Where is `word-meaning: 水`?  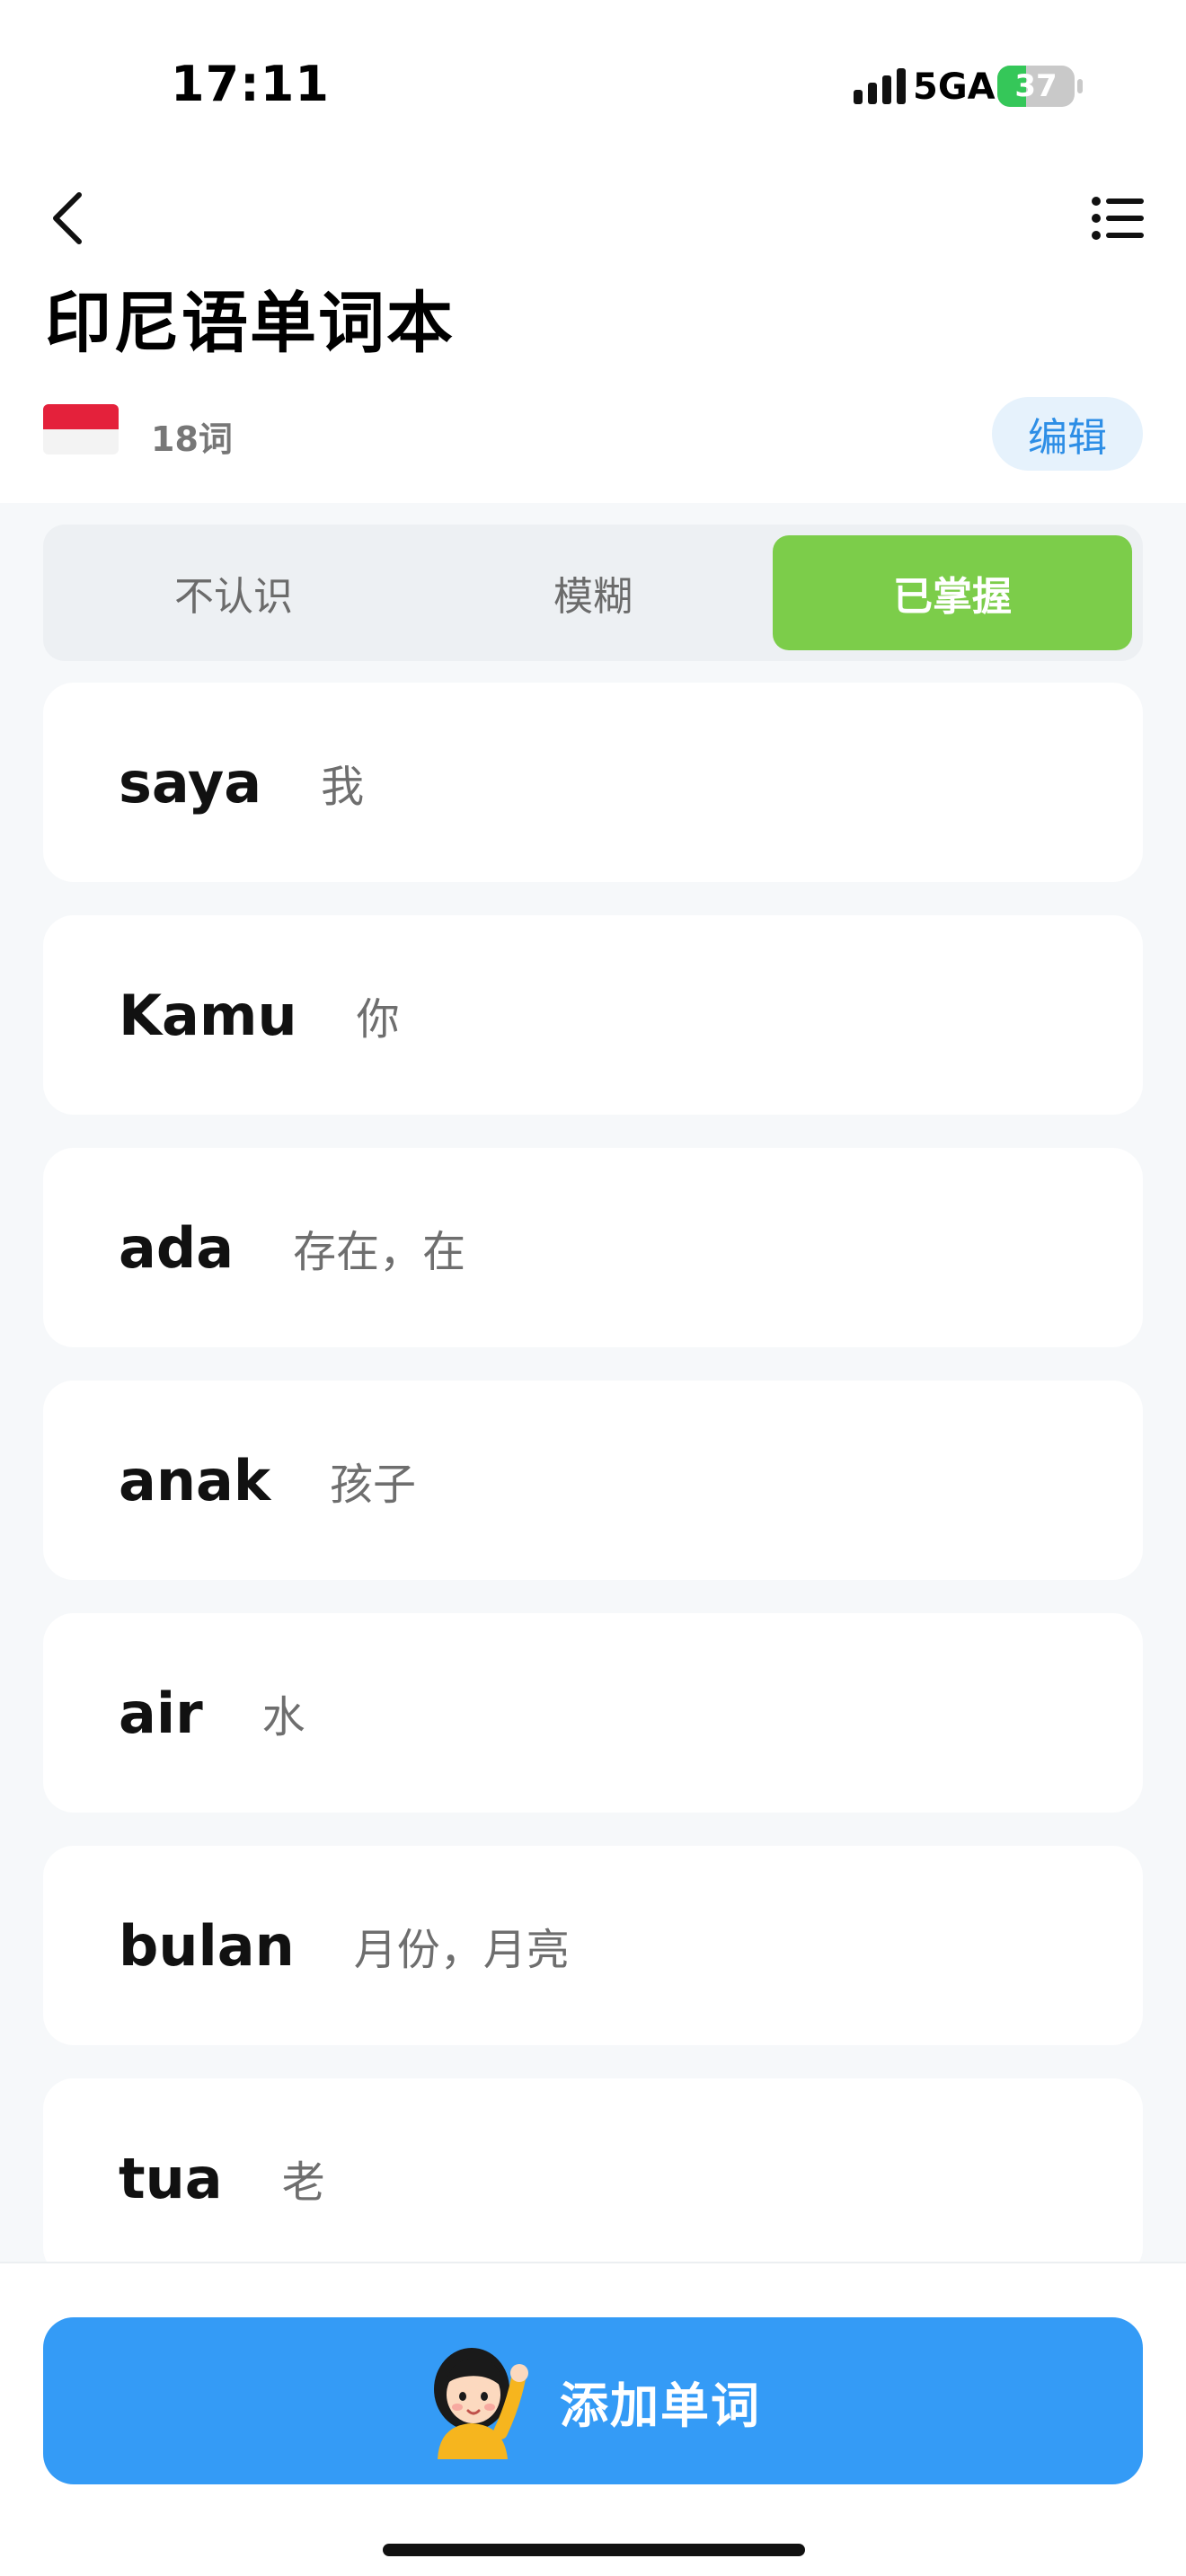
word-meaning: 水 is located at coordinates (283, 1717).